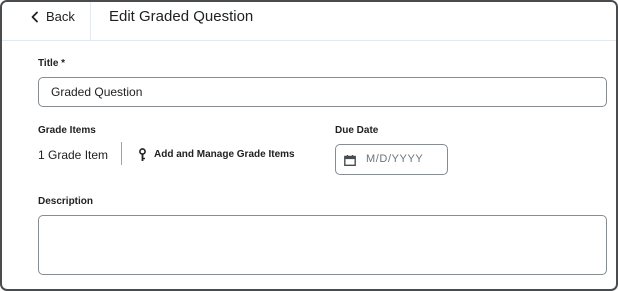 The image size is (618, 291). What do you see at coordinates (142, 154) in the screenshot?
I see `key-icon` at bounding box center [142, 154].